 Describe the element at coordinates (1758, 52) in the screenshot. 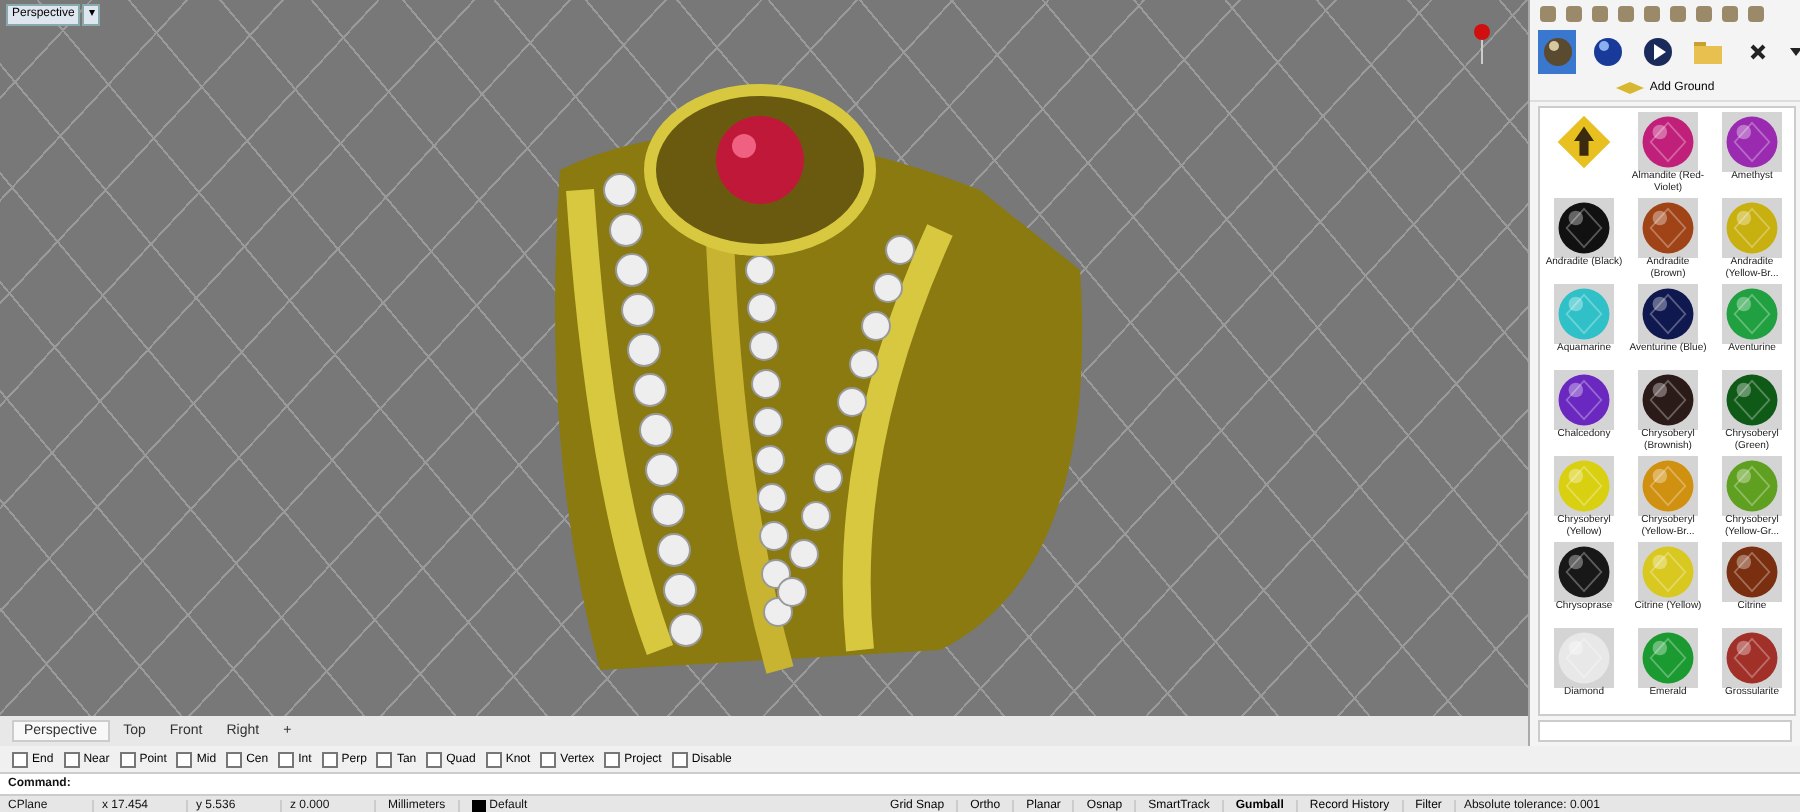

I see `close-icon` at that location.